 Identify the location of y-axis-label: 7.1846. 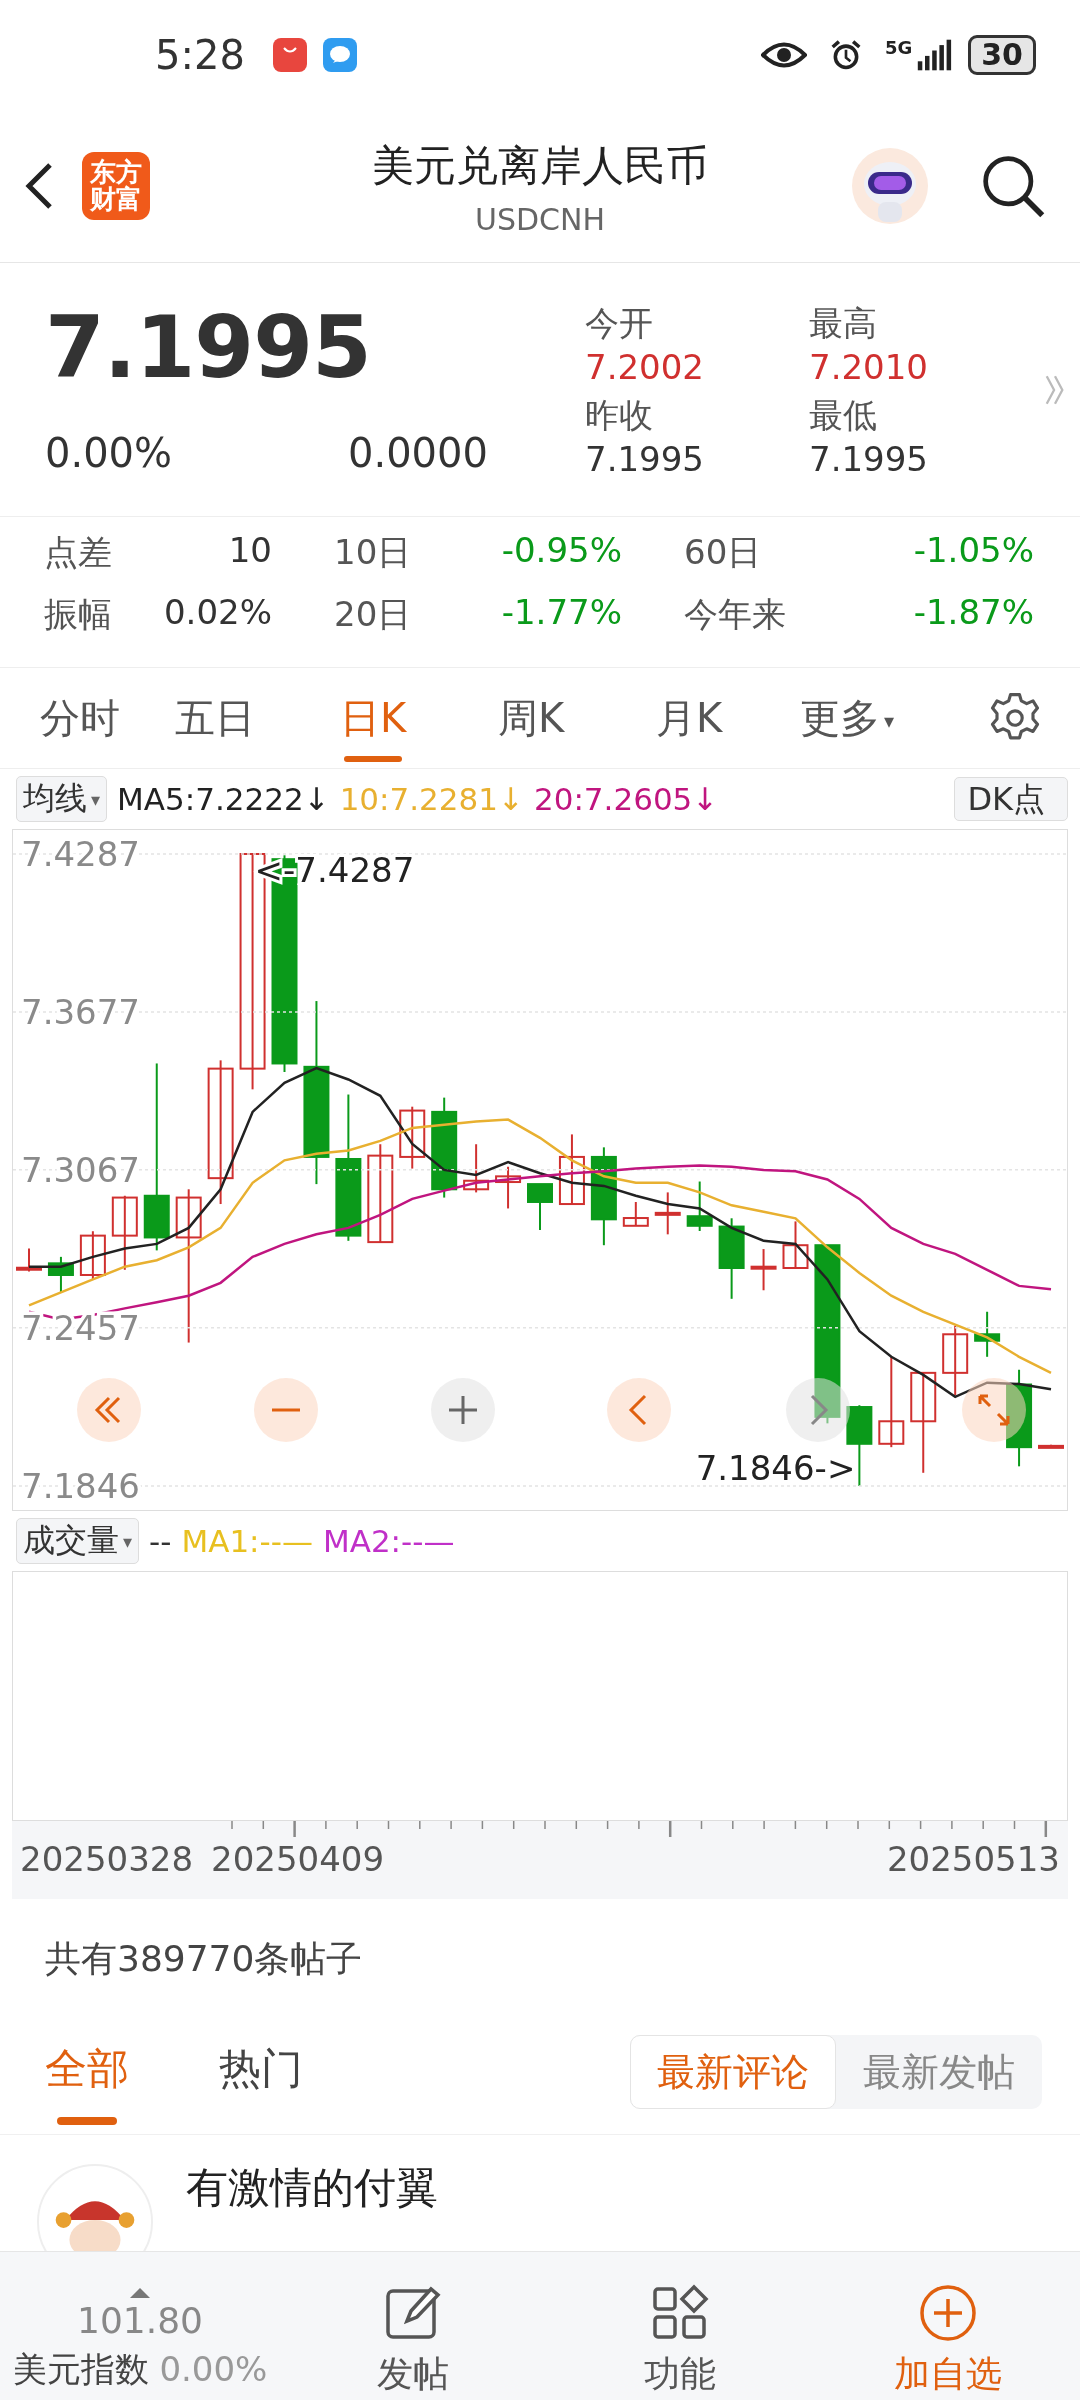
(80, 1486).